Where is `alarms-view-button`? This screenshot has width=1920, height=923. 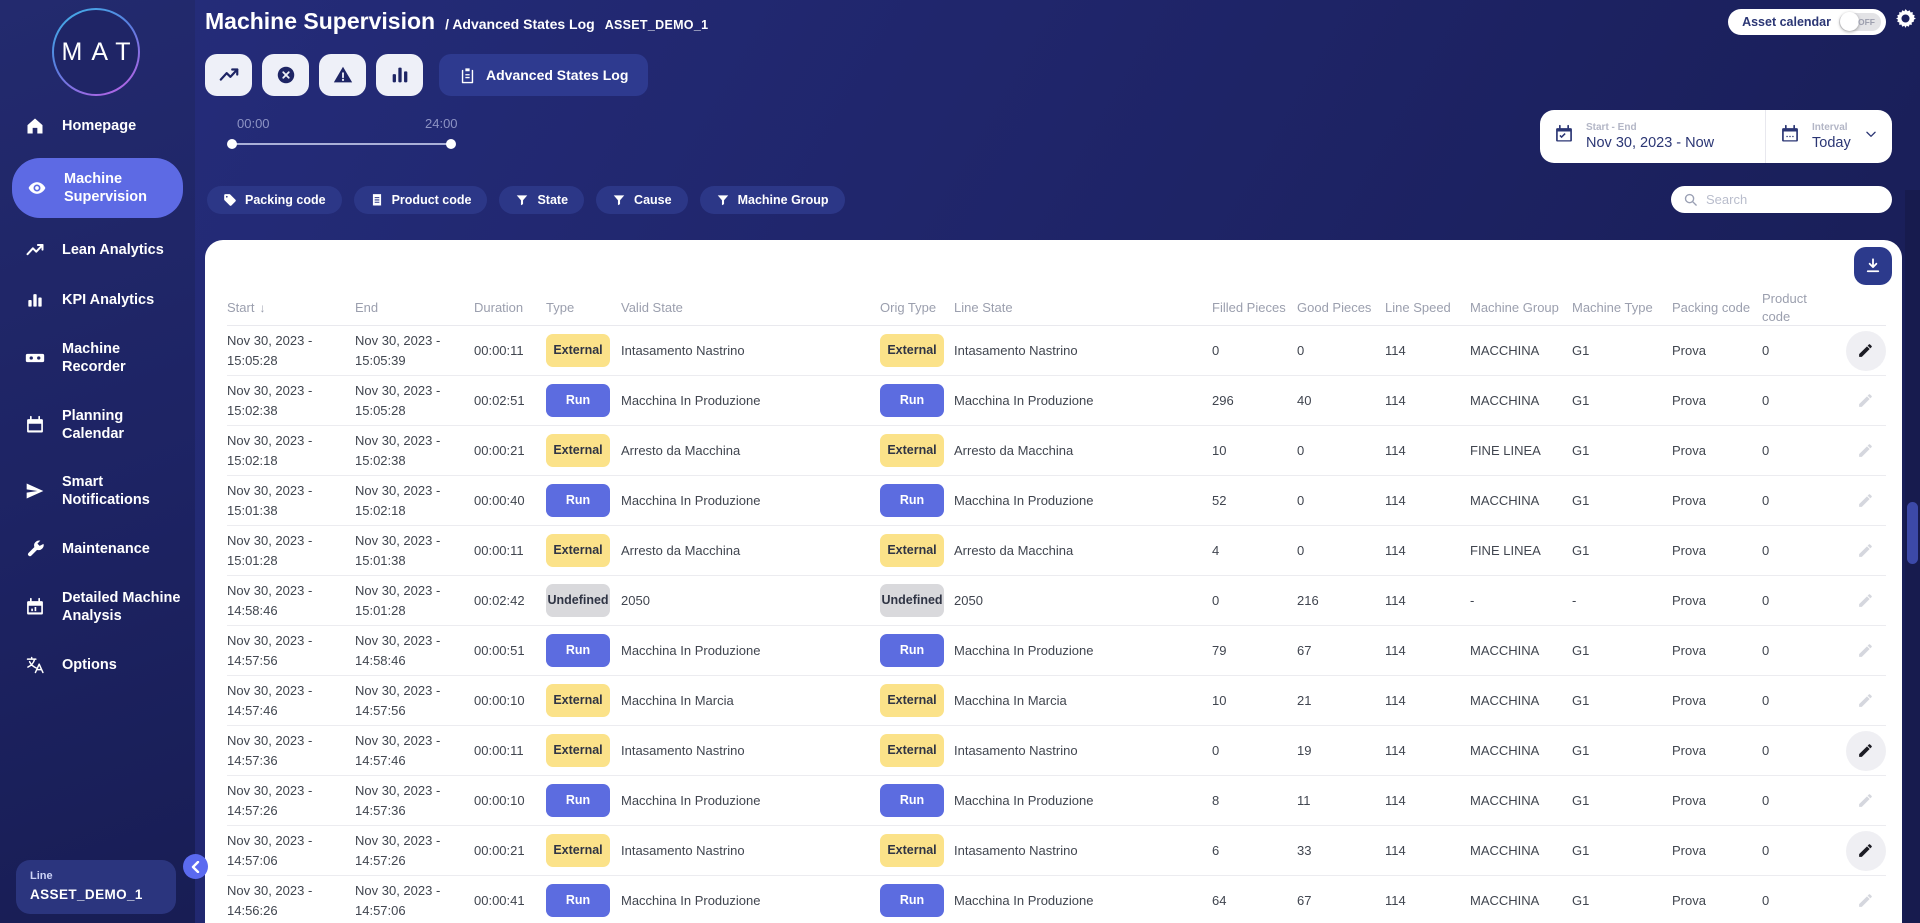
alarms-view-button is located at coordinates (342, 75).